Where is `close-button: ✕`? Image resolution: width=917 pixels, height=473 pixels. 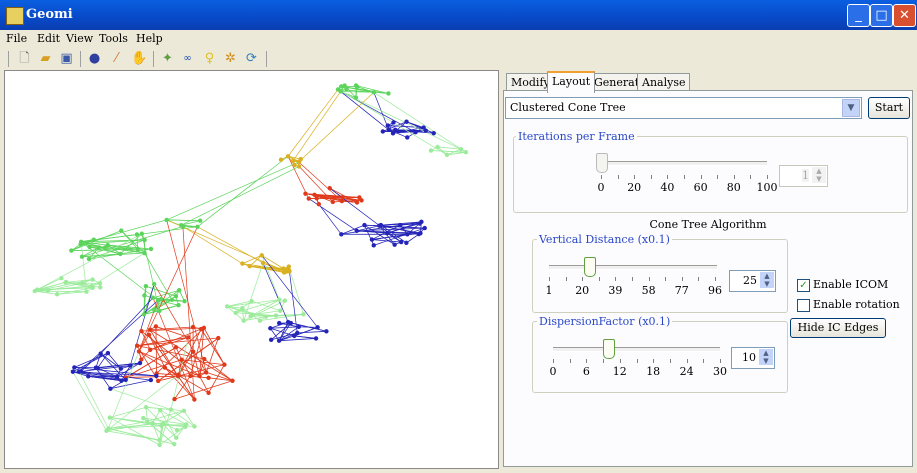
close-button: ✕ is located at coordinates (904, 15).